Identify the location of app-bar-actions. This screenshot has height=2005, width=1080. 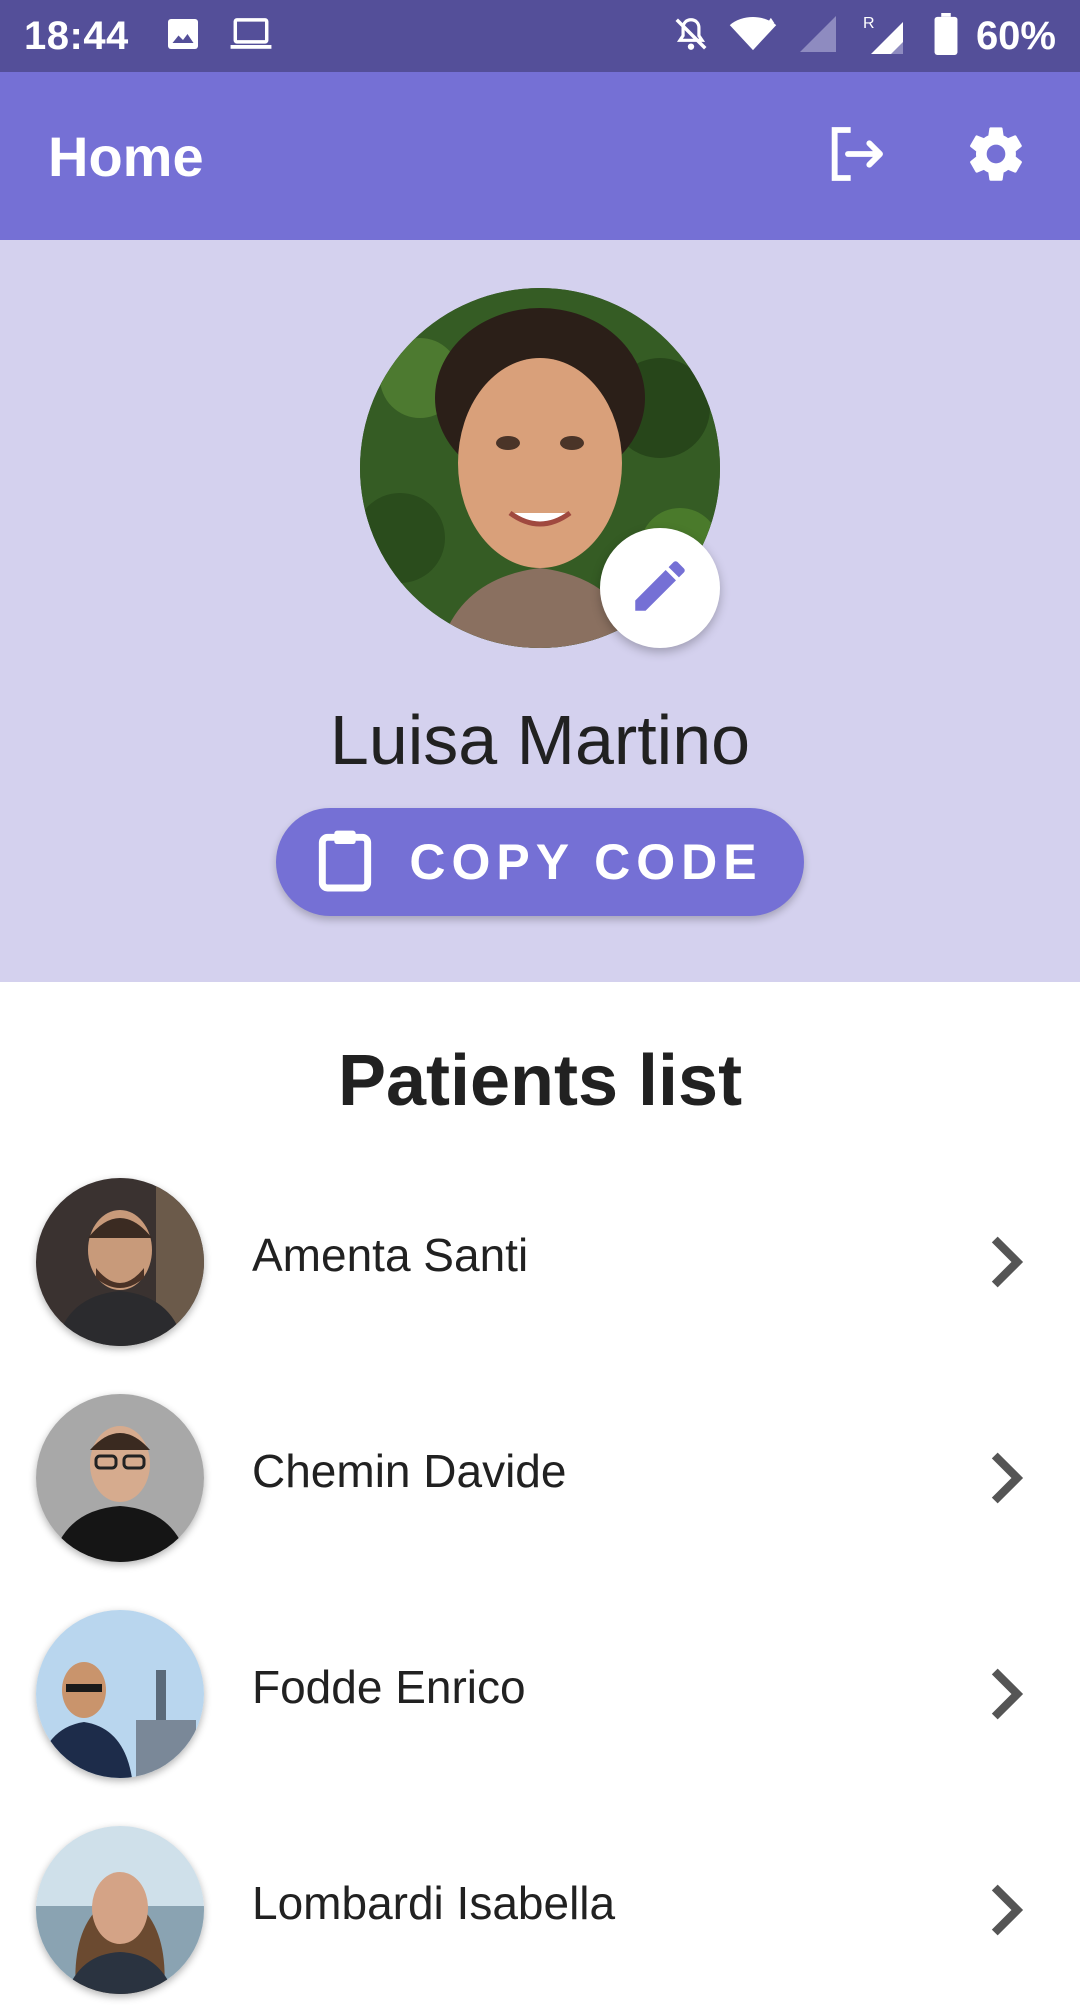
(926, 156).